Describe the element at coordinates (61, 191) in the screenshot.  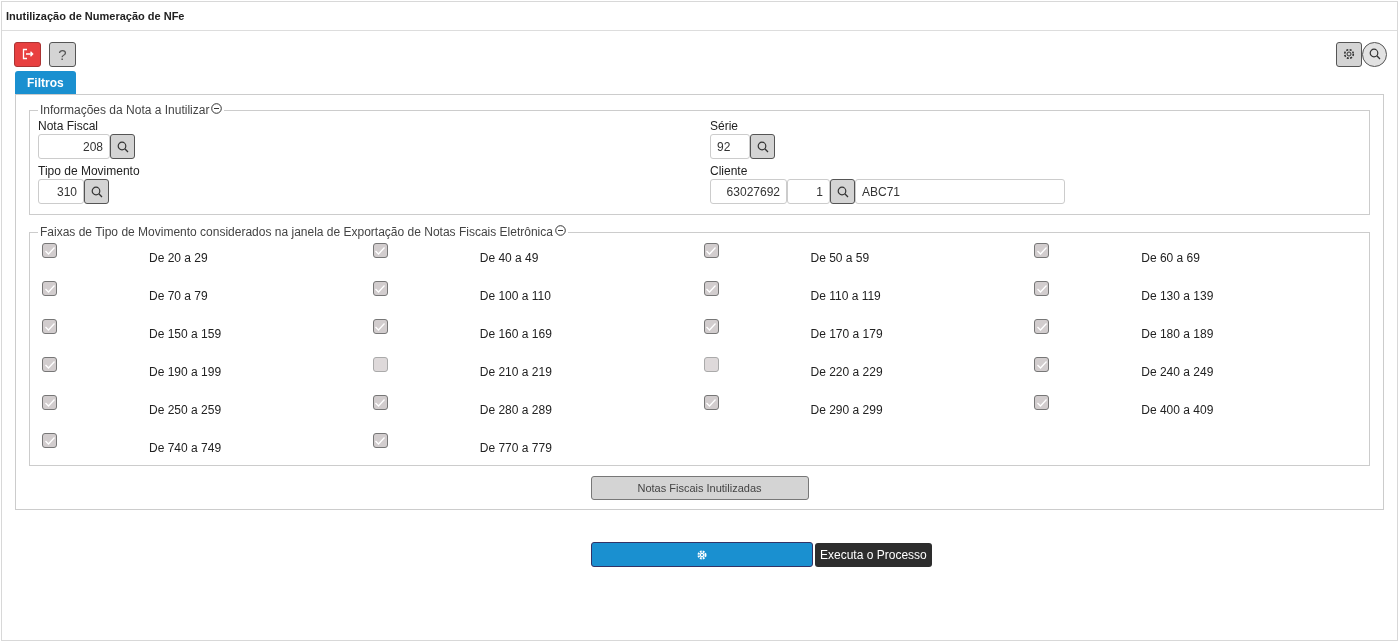
I see `input-field: 310` at that location.